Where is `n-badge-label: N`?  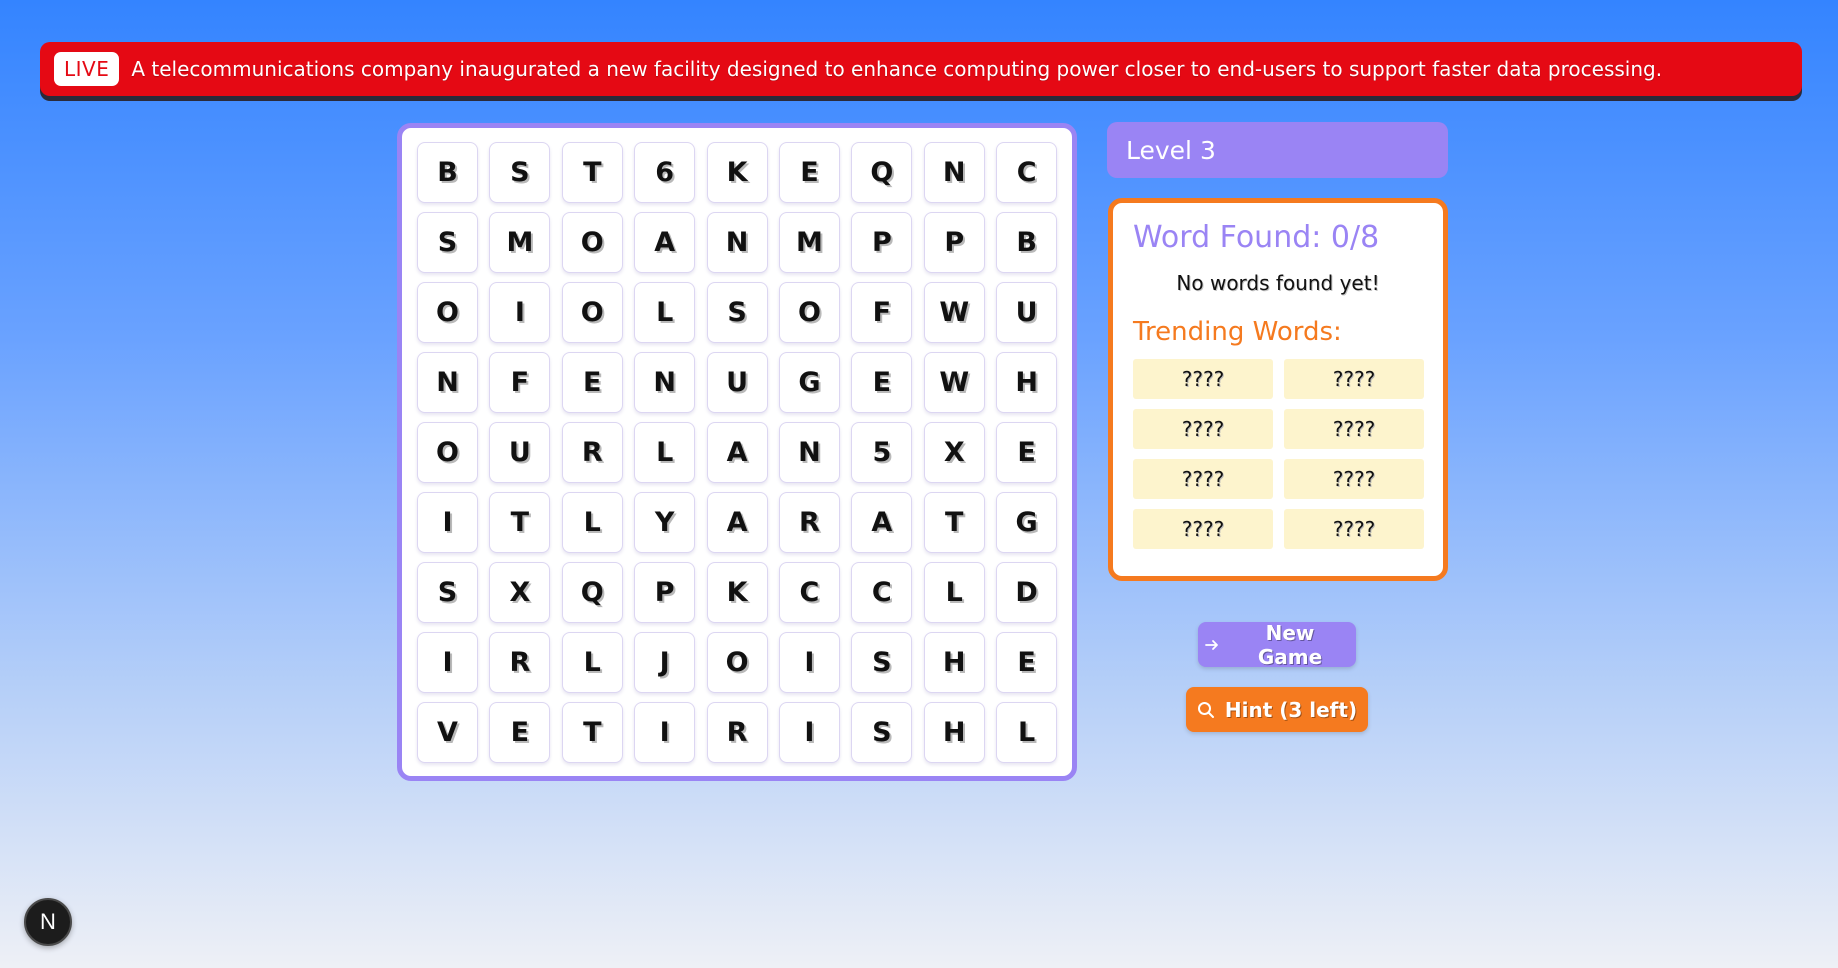 n-badge-label: N is located at coordinates (48, 921).